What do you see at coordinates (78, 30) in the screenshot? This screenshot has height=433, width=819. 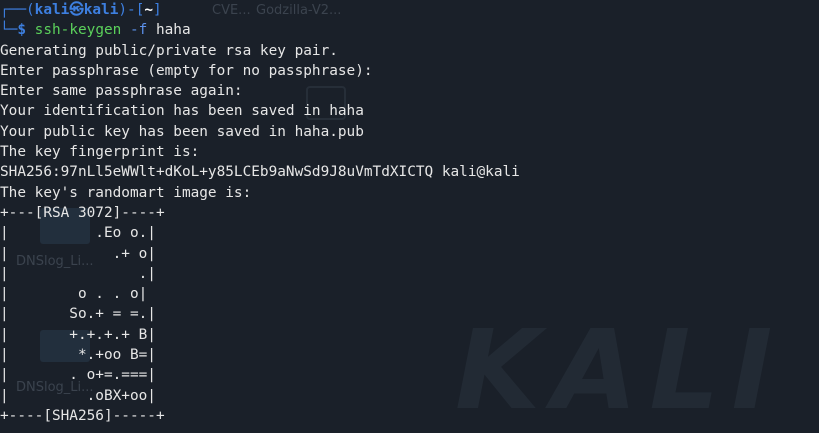 I see `command-name: ssh-keygen` at bounding box center [78, 30].